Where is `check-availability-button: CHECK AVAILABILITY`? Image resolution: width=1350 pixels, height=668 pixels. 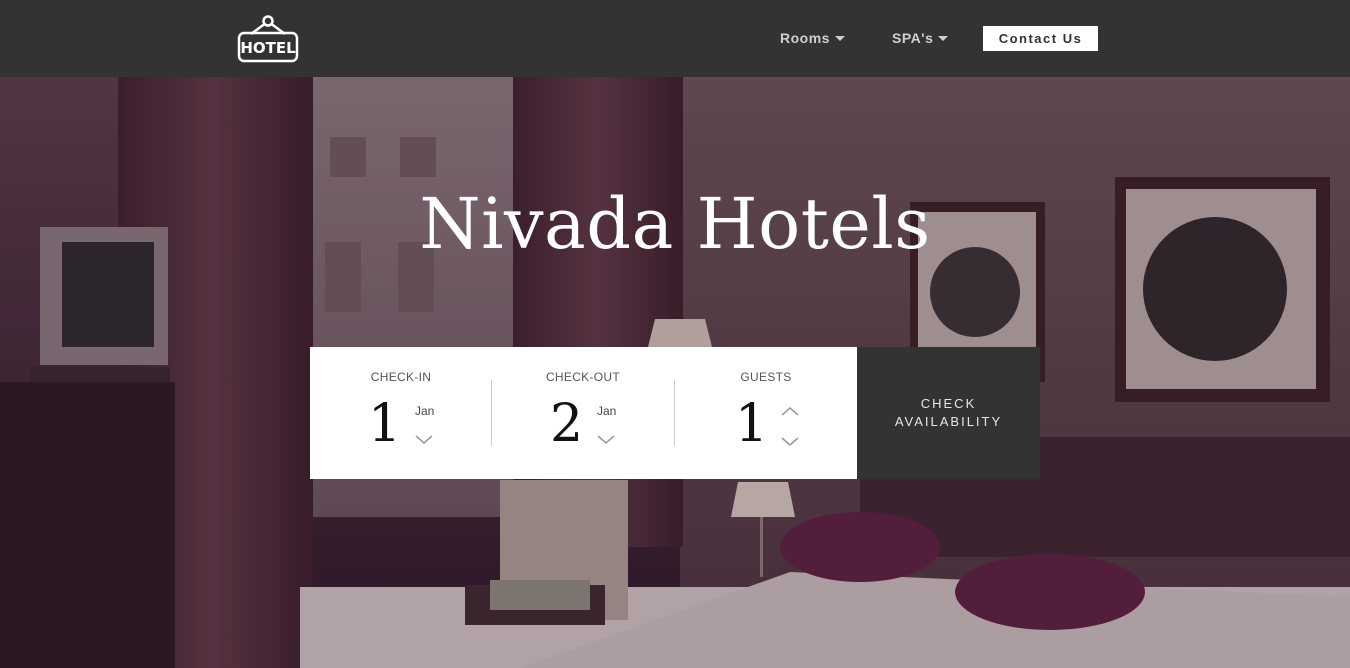
check-availability-button: CHECK AVAILABILITY is located at coordinates (948, 413).